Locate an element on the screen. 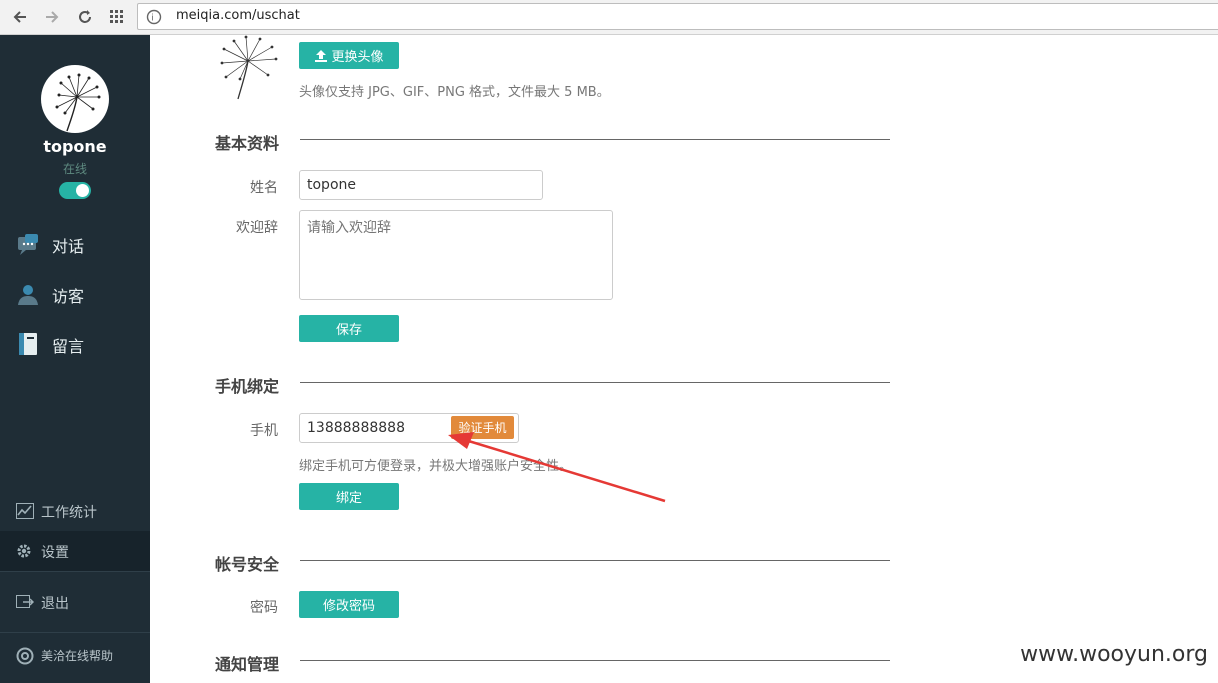 This screenshot has height=683, width=1218. forward-icon is located at coordinates (52, 17).